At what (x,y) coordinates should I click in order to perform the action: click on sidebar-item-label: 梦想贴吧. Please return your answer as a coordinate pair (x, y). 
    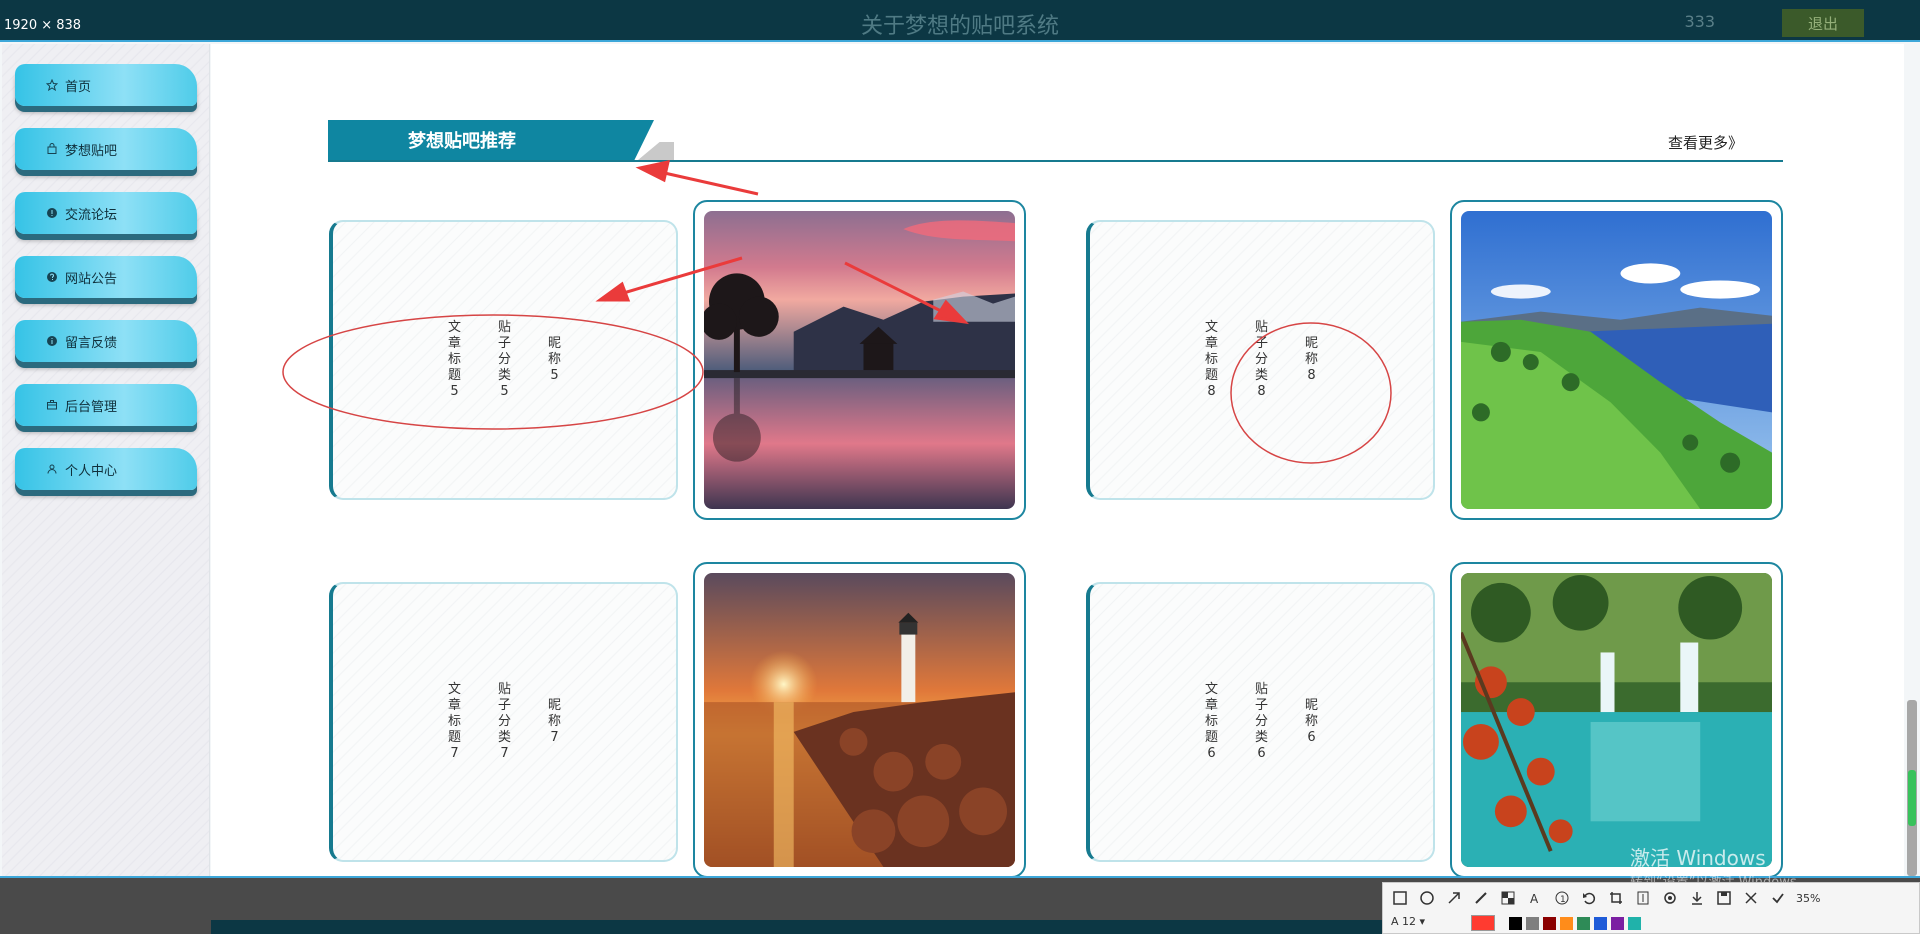
    Looking at the image, I should click on (91, 151).